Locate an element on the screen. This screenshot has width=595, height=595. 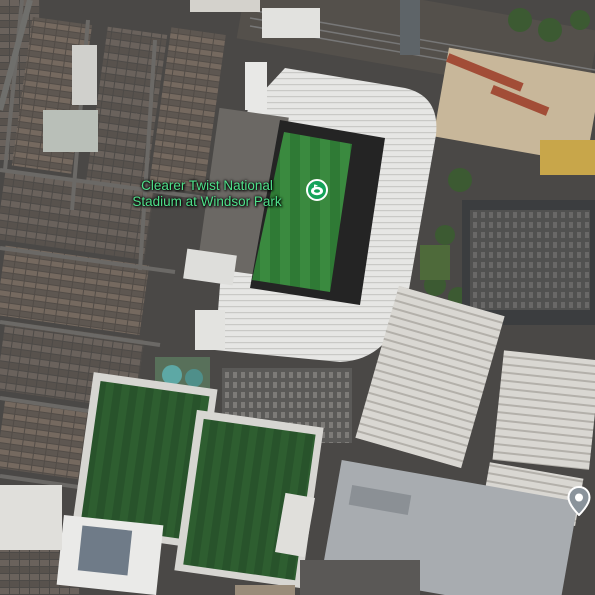
map-pin-icon is located at coordinates (579, 501).